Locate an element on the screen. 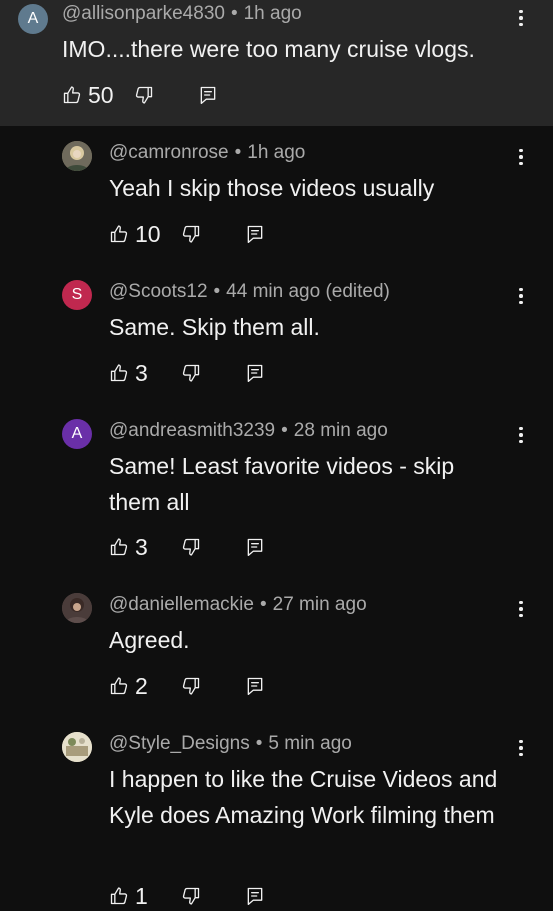 The height and width of the screenshot is (911, 553). comment-actions: 10 is located at coordinates (209, 234).